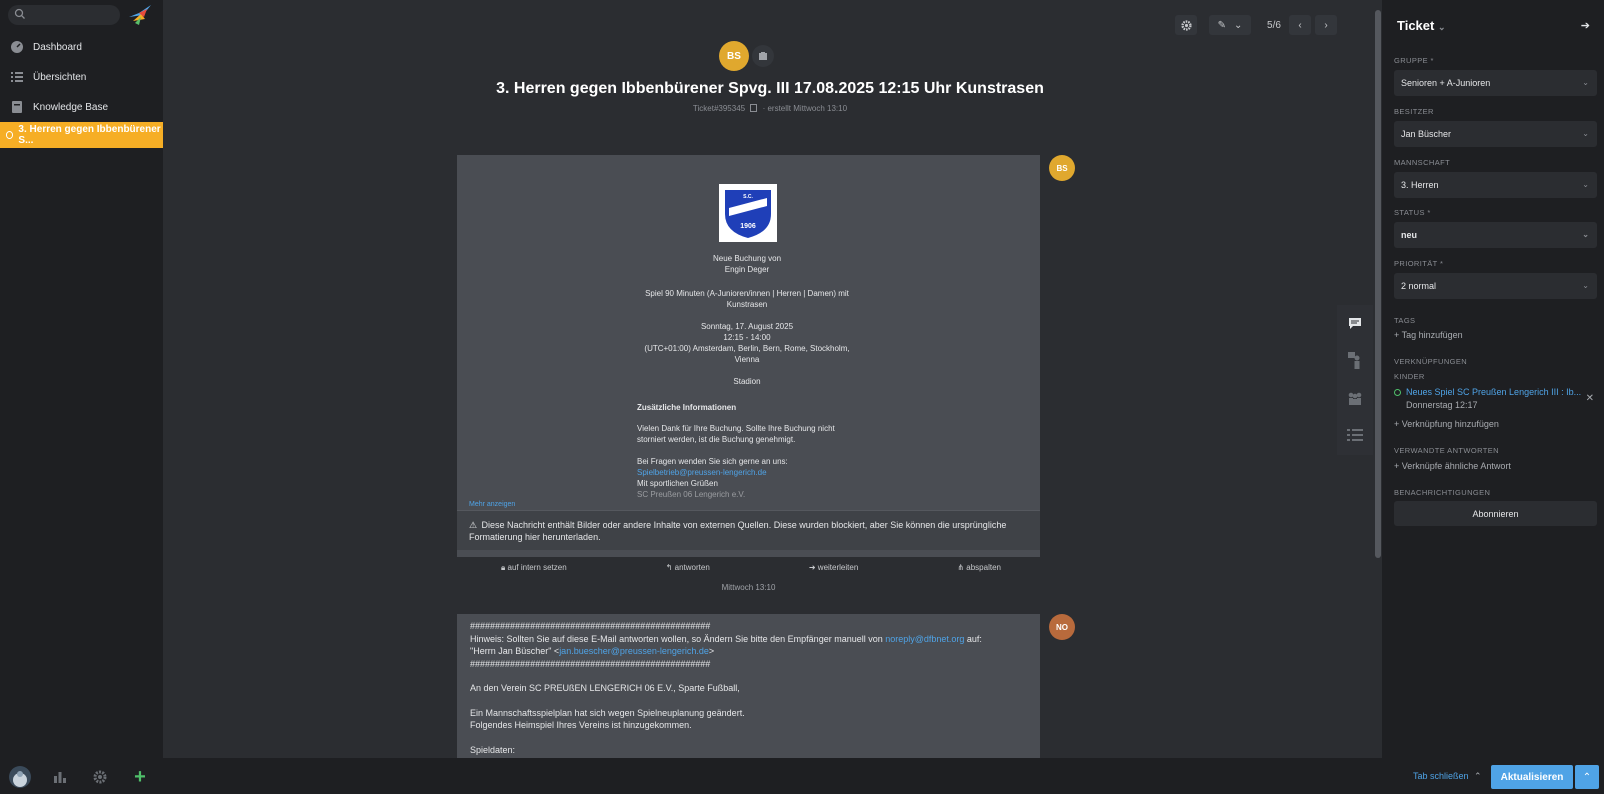 The image size is (1604, 794). I want to click on main-scrollbar, so click(1378, 379).